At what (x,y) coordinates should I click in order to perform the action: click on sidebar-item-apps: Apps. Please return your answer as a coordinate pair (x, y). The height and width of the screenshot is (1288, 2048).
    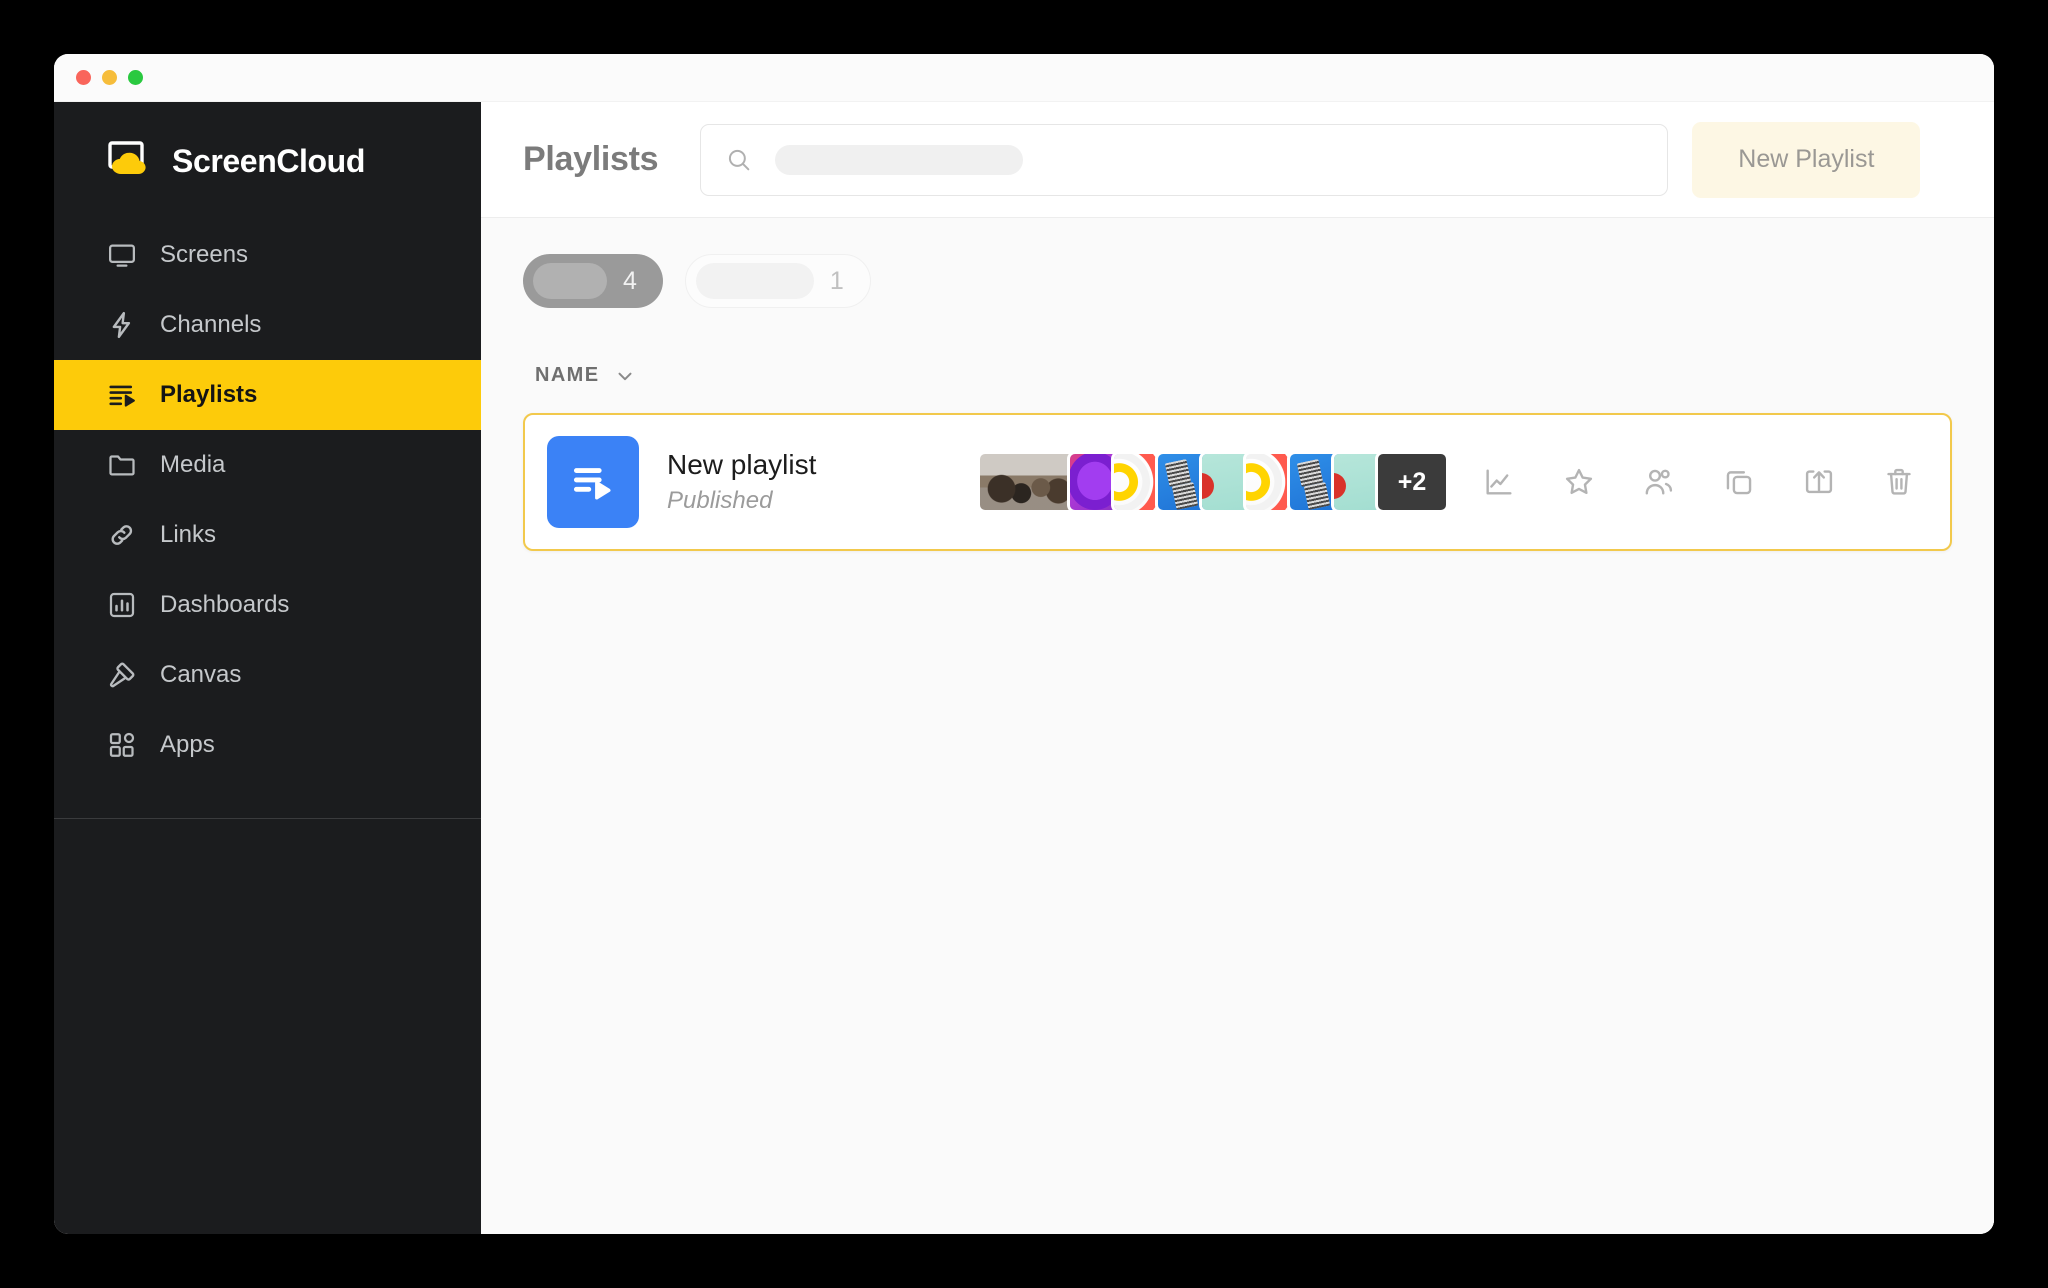
    Looking at the image, I should click on (267, 745).